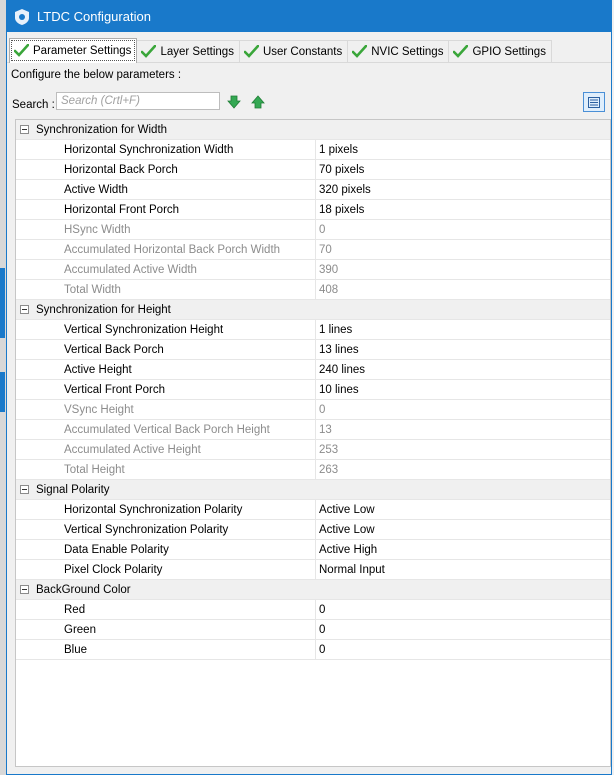 The width and height of the screenshot is (614, 775). What do you see at coordinates (463, 149) in the screenshot?
I see `parameter-value: 1 pixels` at bounding box center [463, 149].